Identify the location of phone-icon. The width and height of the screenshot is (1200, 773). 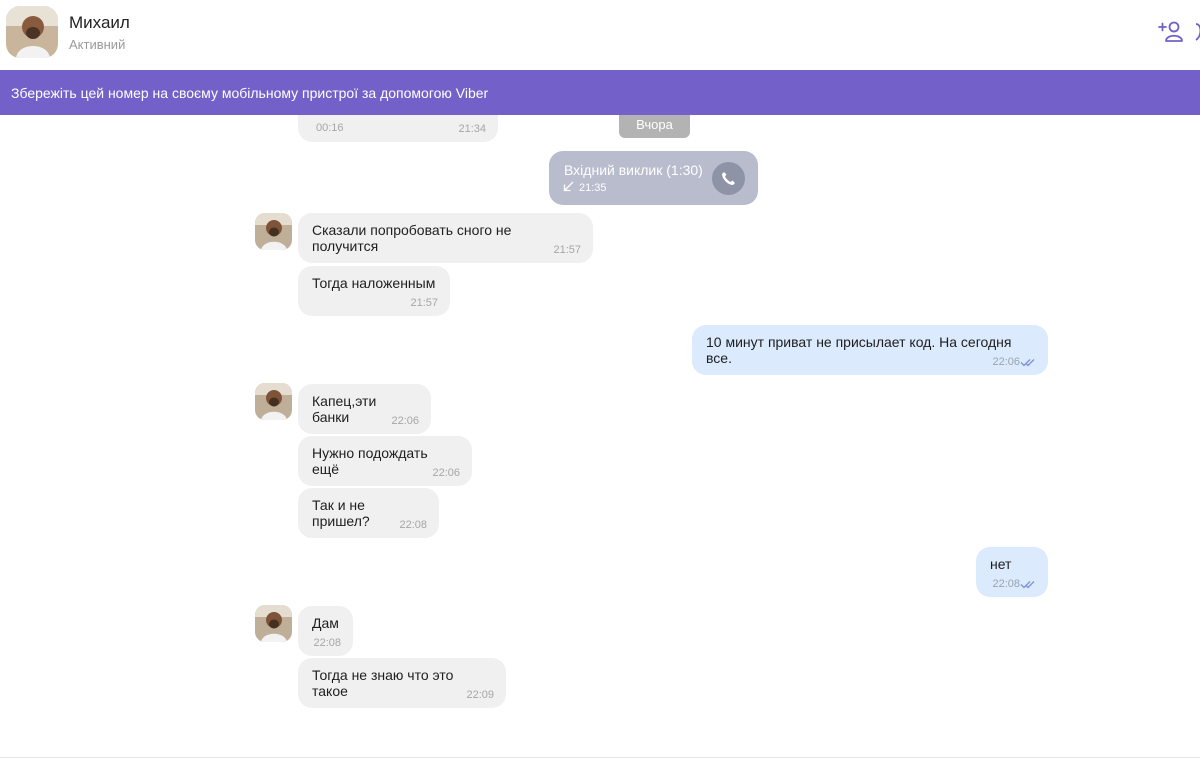
(728, 178).